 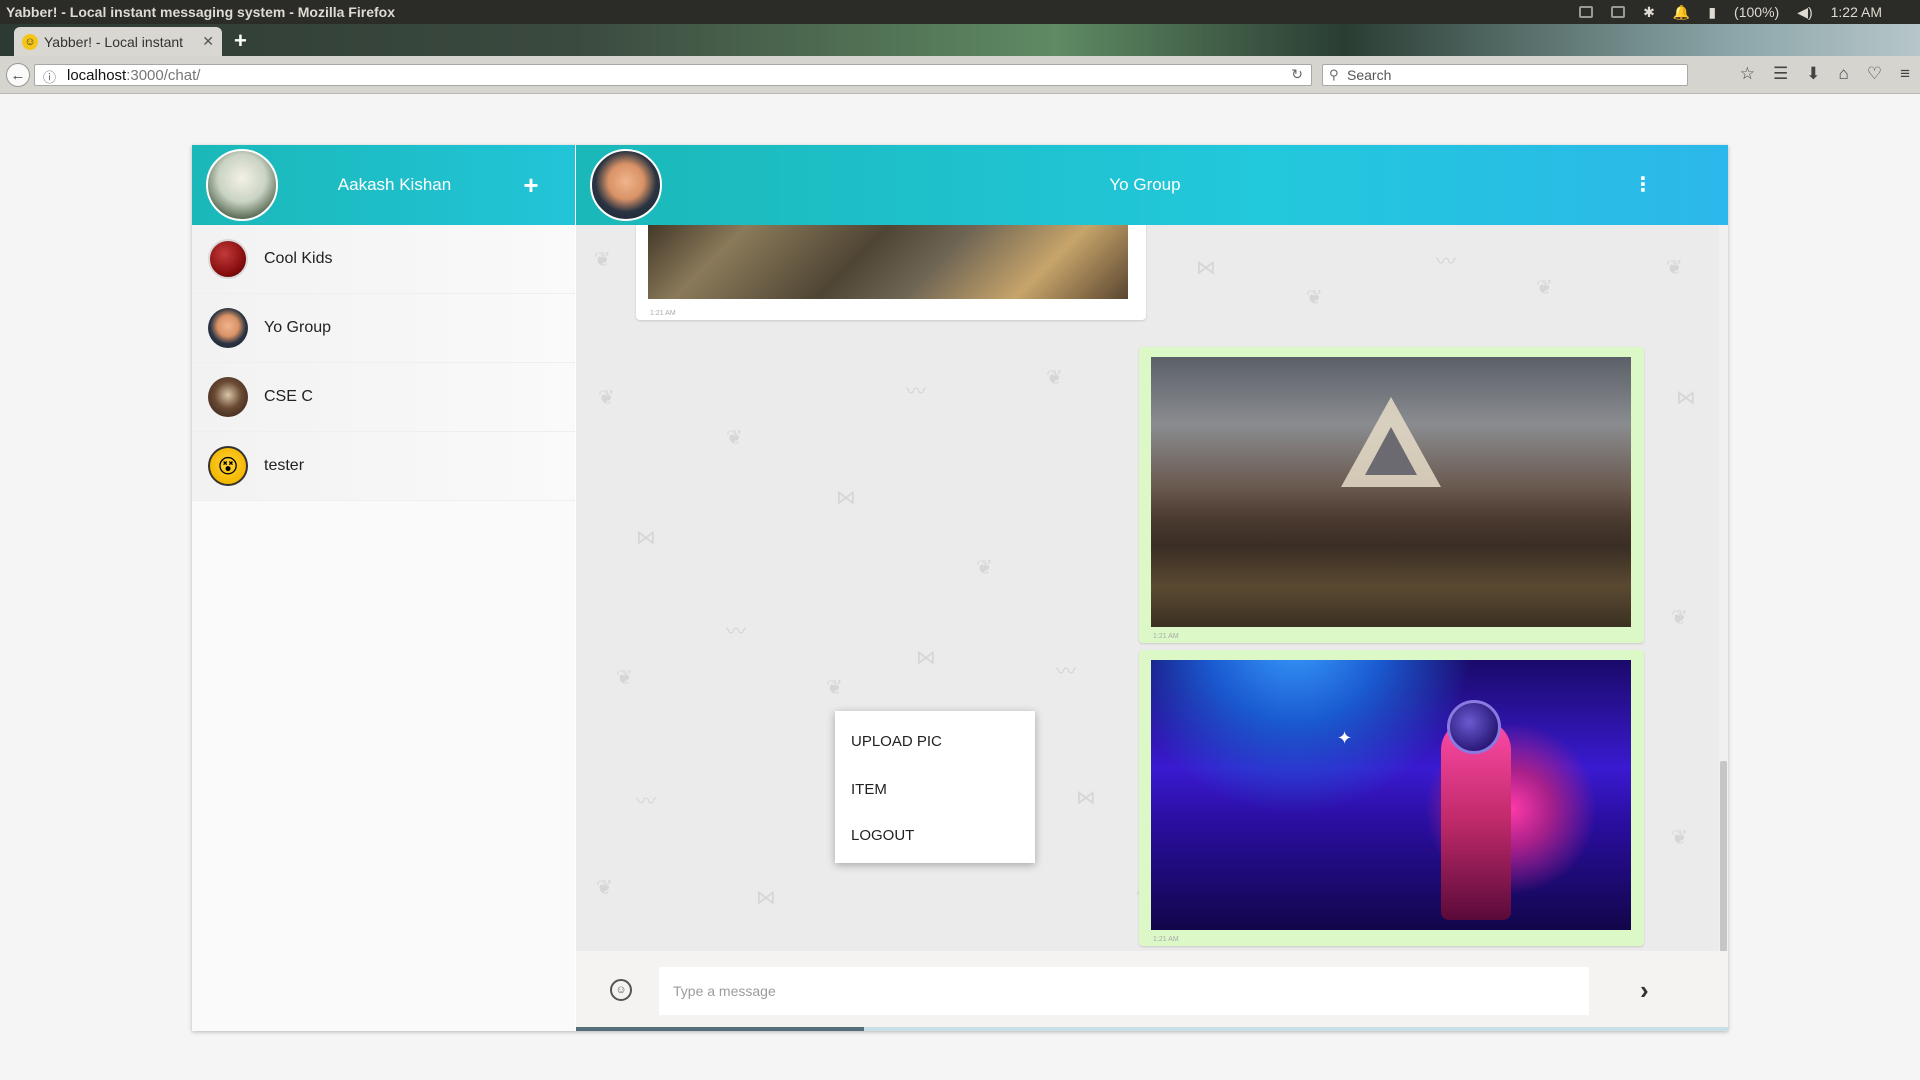 I want to click on bluetooth-icon: ✱, so click(x=1649, y=12).